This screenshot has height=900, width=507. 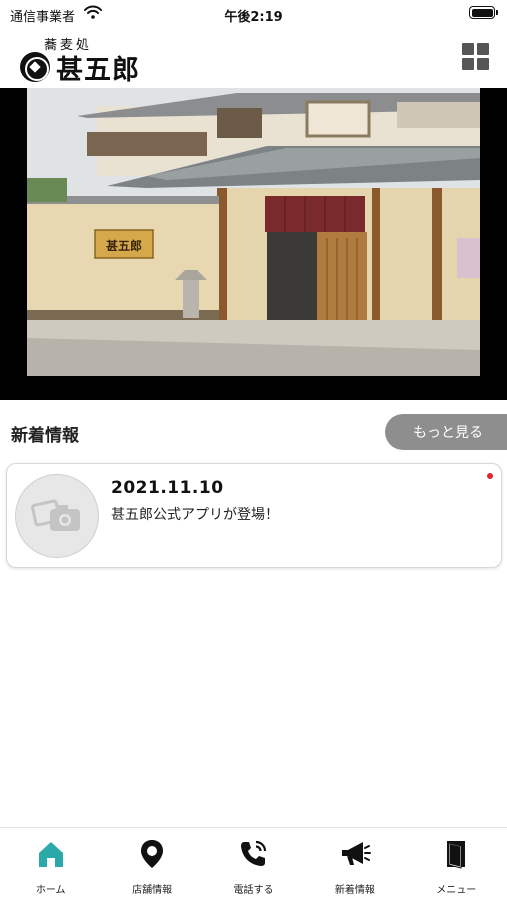 I want to click on news-thumbnail, so click(x=57, y=516).